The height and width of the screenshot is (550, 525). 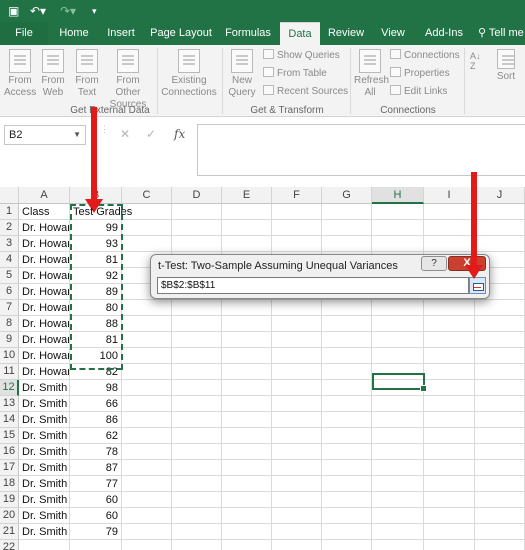 I want to click on tab-file: File, so click(x=24, y=33).